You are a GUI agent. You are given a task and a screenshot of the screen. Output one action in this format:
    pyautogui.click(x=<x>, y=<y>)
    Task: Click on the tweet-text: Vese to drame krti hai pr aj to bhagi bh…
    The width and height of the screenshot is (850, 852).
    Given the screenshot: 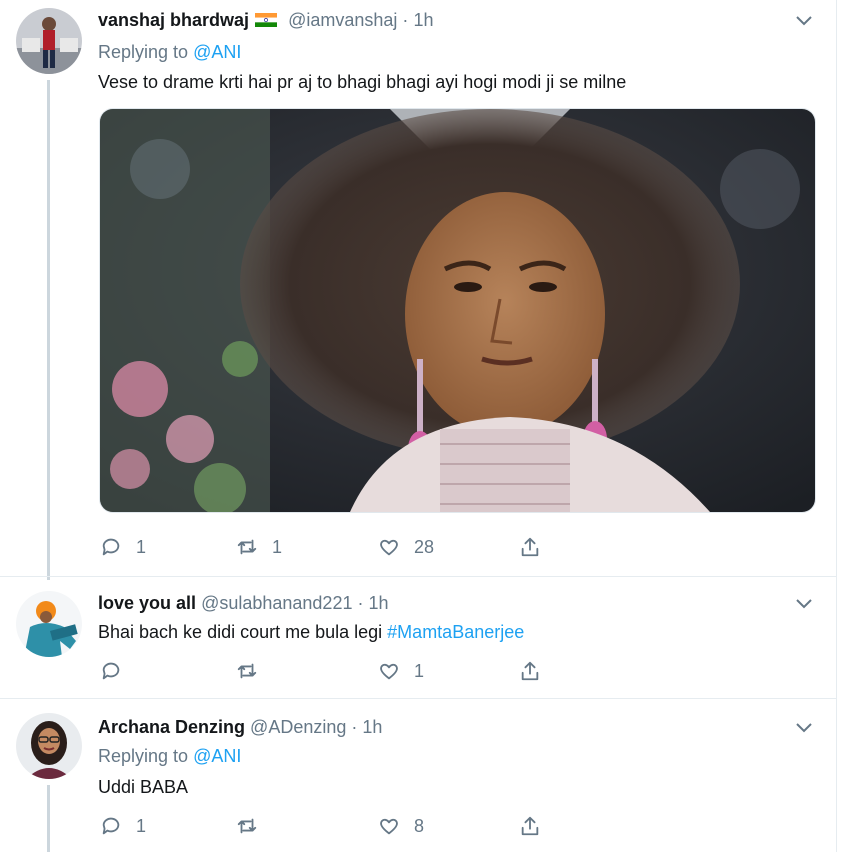 What is the action you would take?
    pyautogui.click(x=362, y=82)
    